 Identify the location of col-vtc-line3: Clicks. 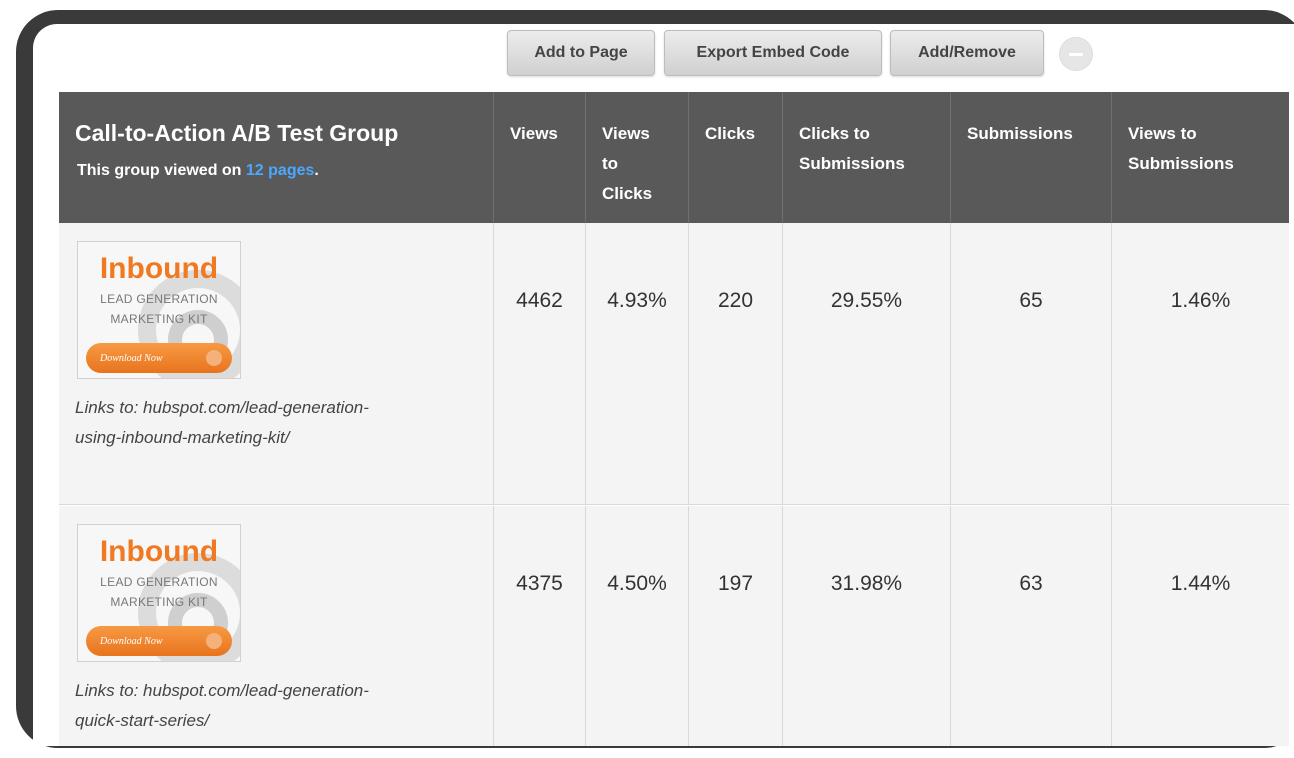
(627, 193).